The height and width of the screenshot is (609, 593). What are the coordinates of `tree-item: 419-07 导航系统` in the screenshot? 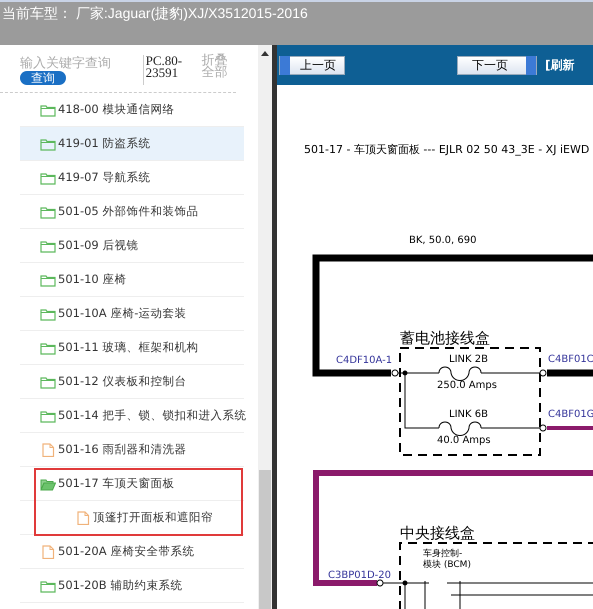 It's located at (132, 178).